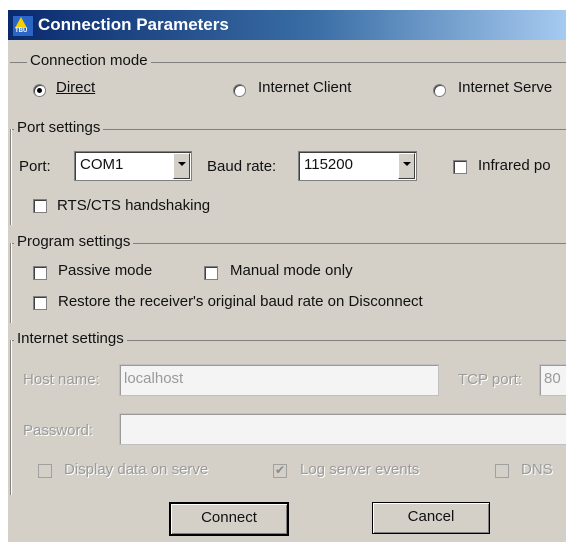 This screenshot has width=566, height=542. I want to click on host-name-value: localhost, so click(154, 378).